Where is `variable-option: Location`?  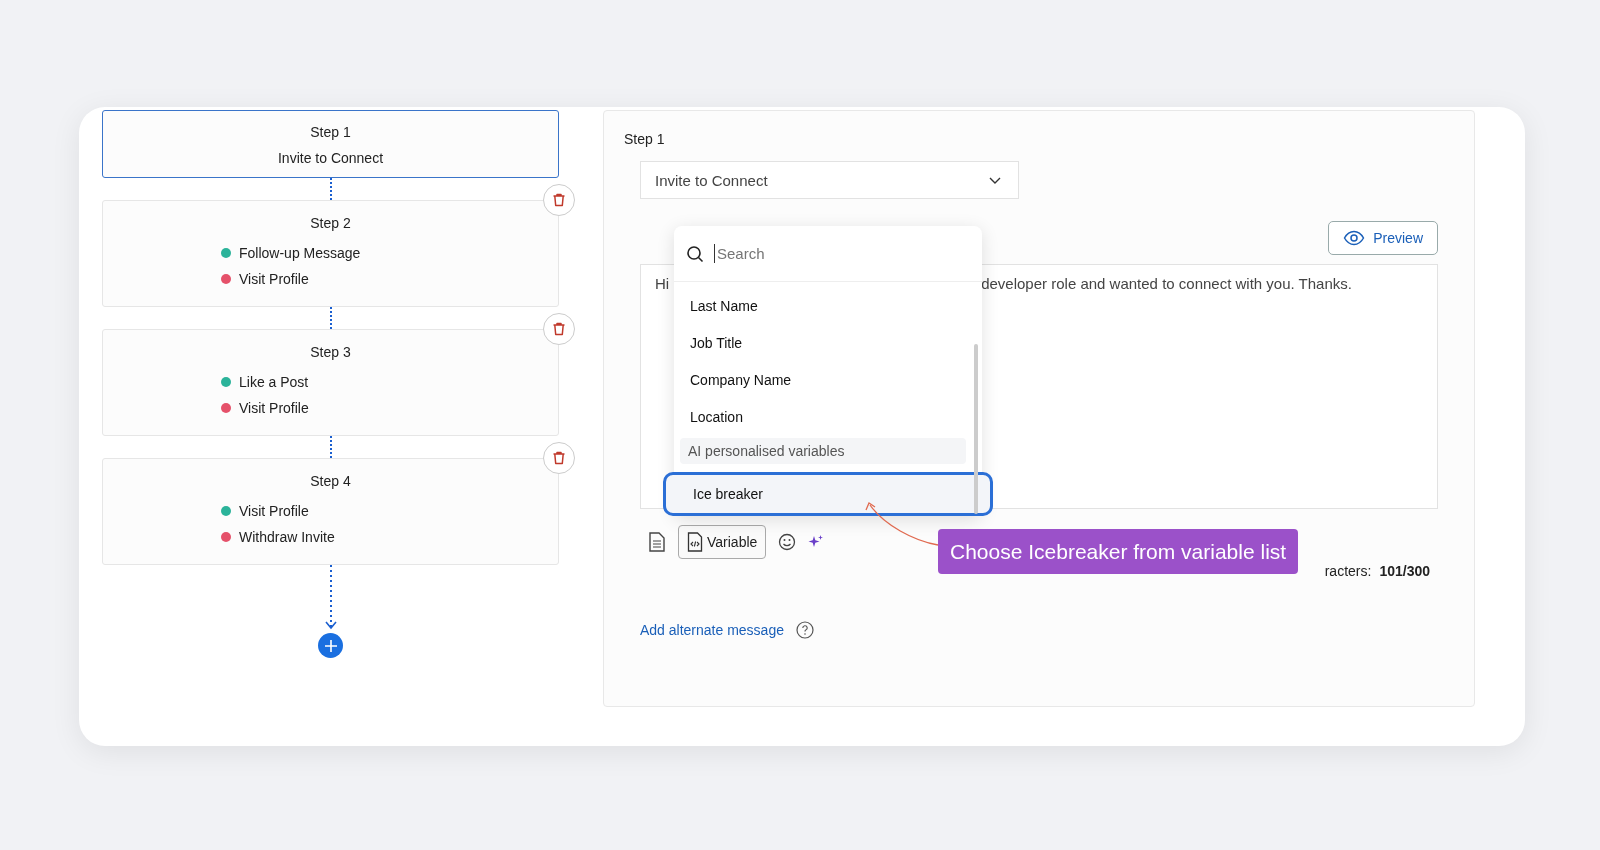
variable-option: Location is located at coordinates (828, 417).